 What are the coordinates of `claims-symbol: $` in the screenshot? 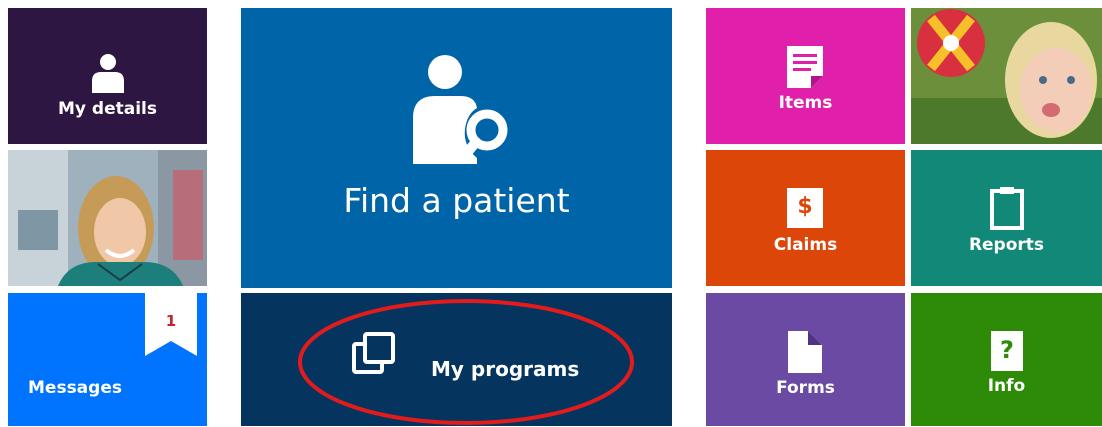 It's located at (805, 206).